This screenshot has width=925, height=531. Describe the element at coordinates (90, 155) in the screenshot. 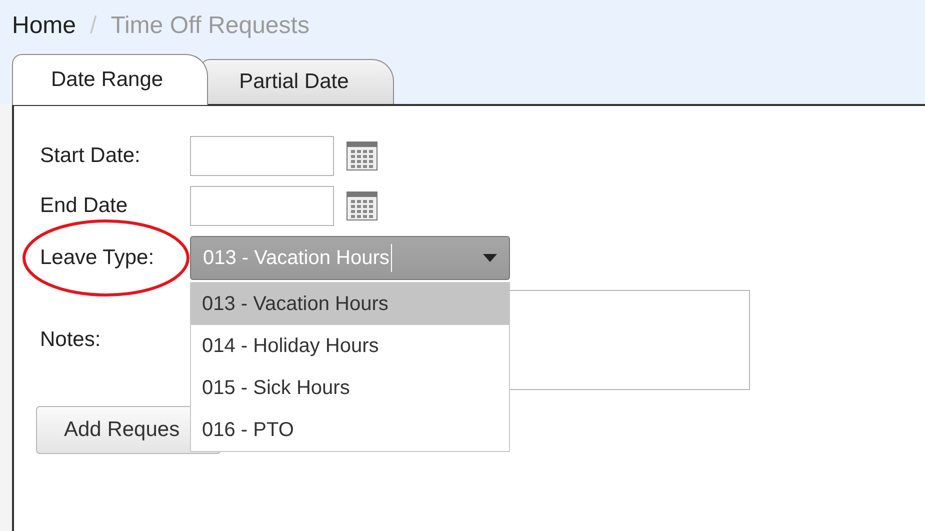

I see `field-label: Start Date:` at that location.